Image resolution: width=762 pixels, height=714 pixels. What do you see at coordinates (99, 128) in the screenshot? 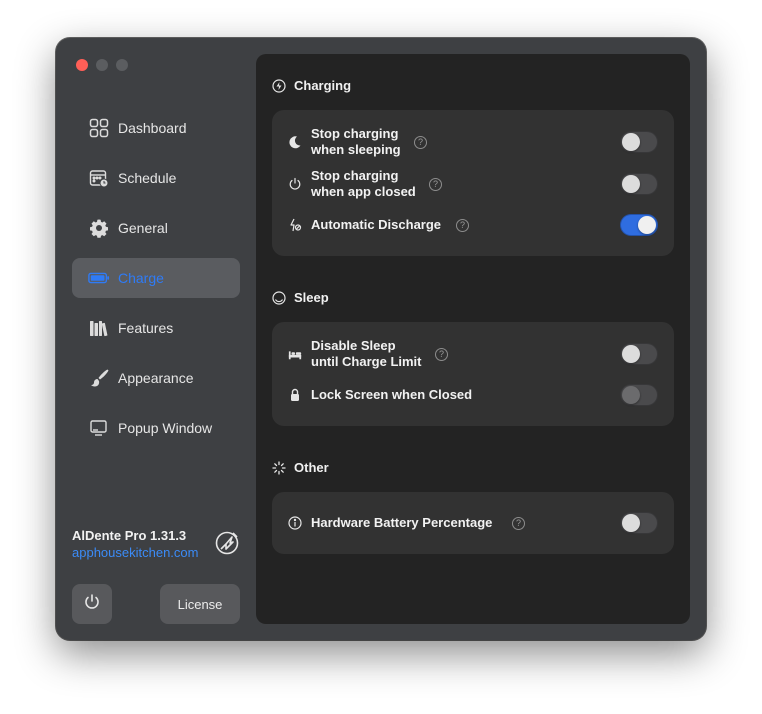
I see `dashboard-icon` at bounding box center [99, 128].